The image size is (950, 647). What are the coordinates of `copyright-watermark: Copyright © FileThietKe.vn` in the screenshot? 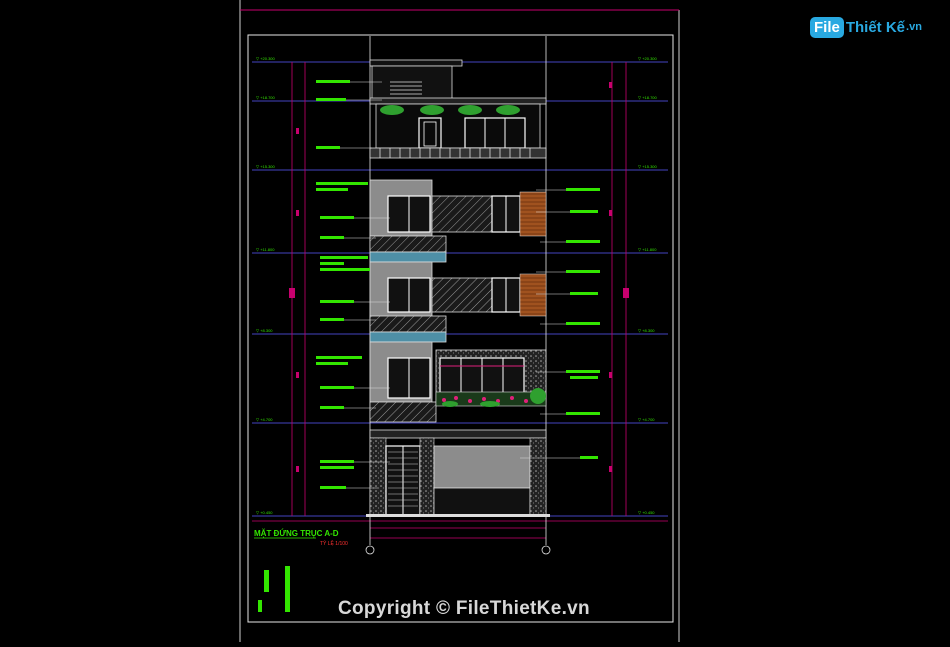 It's located at (464, 608).